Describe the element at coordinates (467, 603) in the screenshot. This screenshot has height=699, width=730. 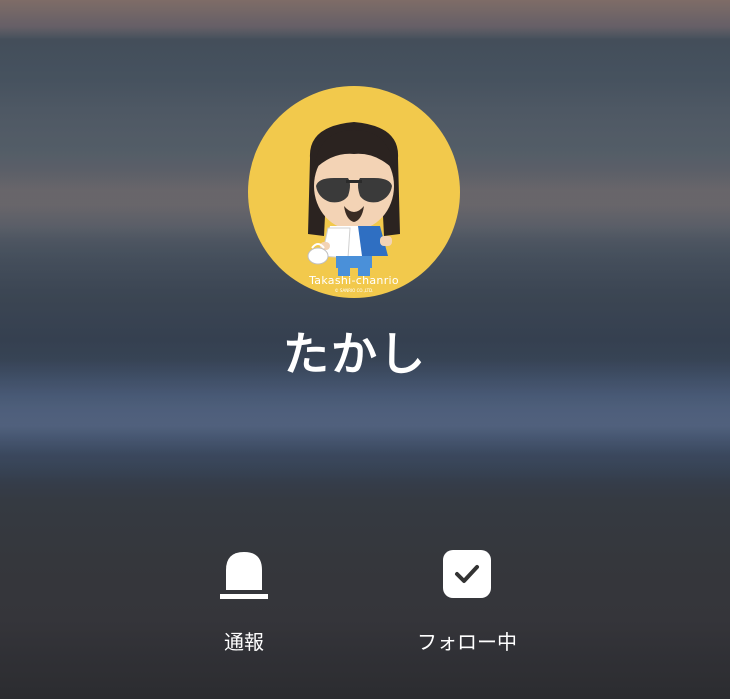
I see `following-button: フォロー中` at that location.